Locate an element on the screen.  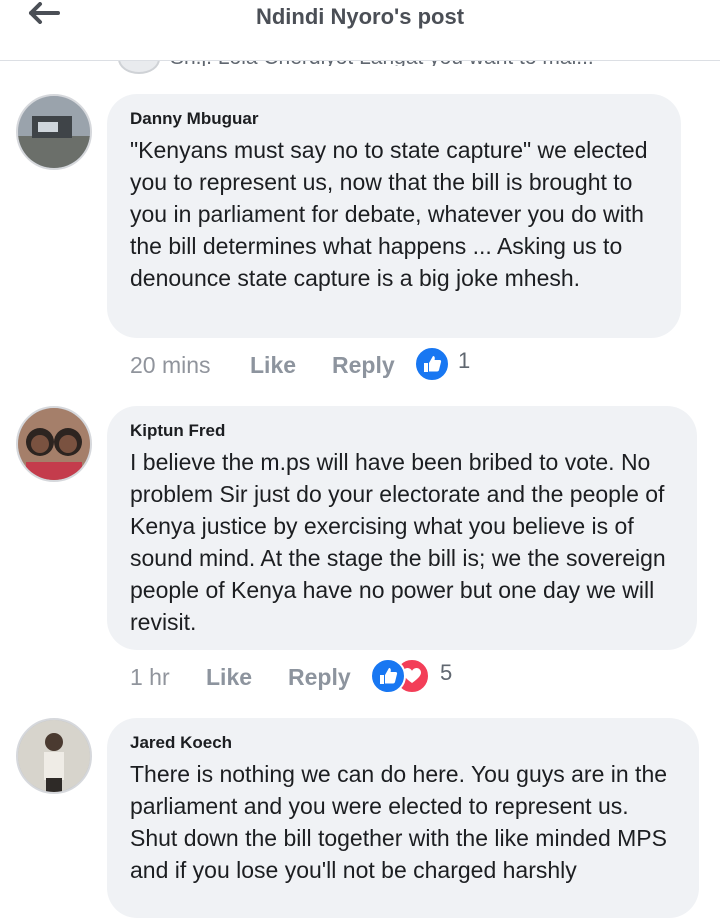
comment-author: Danny Mbuguar is located at coordinates (394, 119).